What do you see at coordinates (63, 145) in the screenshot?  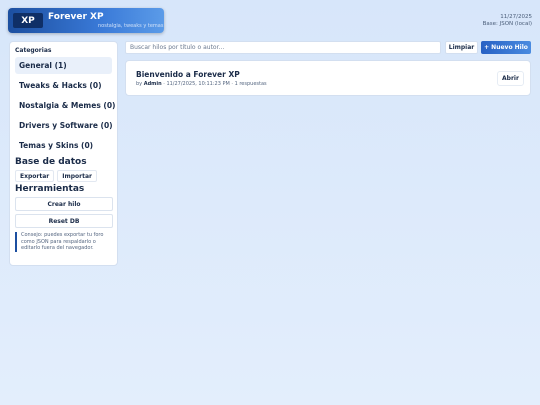 I see `sidebar-item-temas-skins: Temas y Skins (0)` at bounding box center [63, 145].